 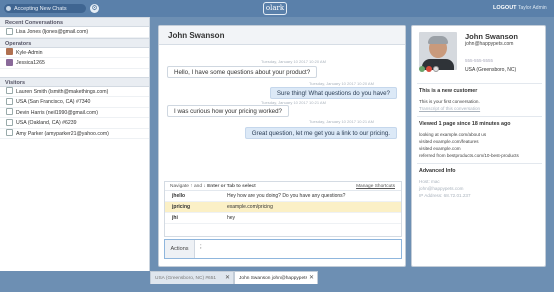 What do you see at coordinates (186, 278) in the screenshot?
I see `chat-tab-label: USA (Greensboro, NC) #651` at bounding box center [186, 278].